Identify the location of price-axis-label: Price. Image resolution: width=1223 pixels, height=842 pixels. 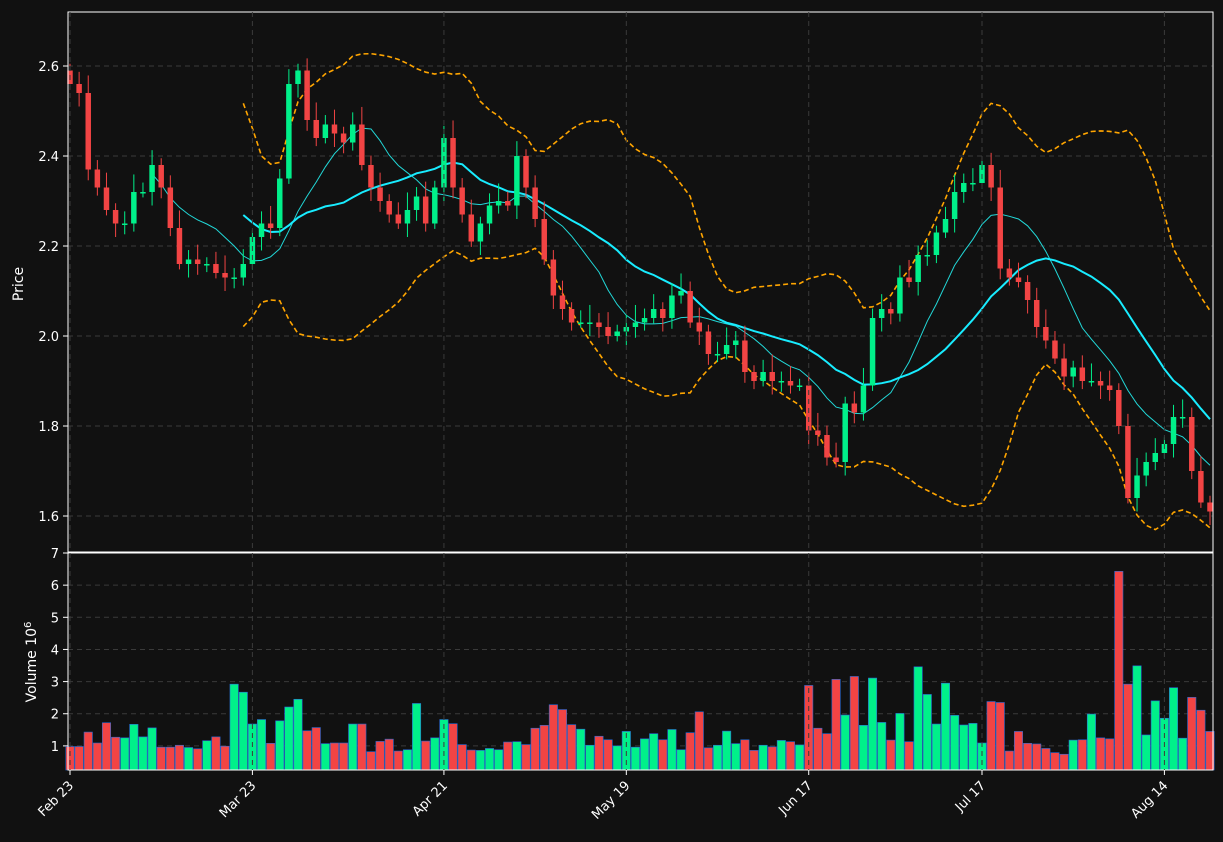
(19, 284).